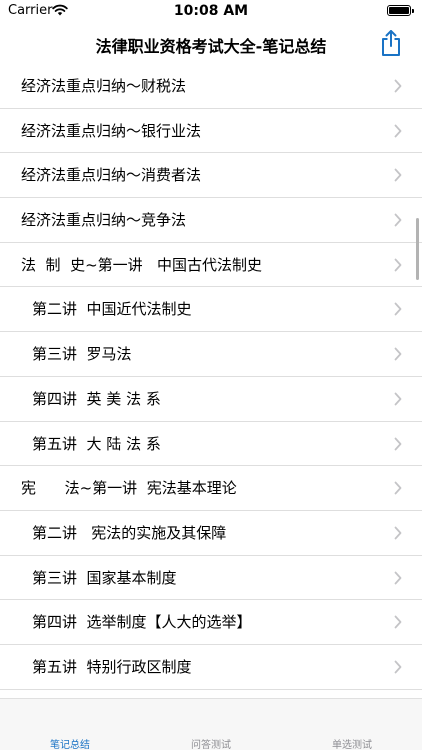  Describe the element at coordinates (112, 666) in the screenshot. I see `list-item-label: 第五讲 特别行政区制度` at that location.